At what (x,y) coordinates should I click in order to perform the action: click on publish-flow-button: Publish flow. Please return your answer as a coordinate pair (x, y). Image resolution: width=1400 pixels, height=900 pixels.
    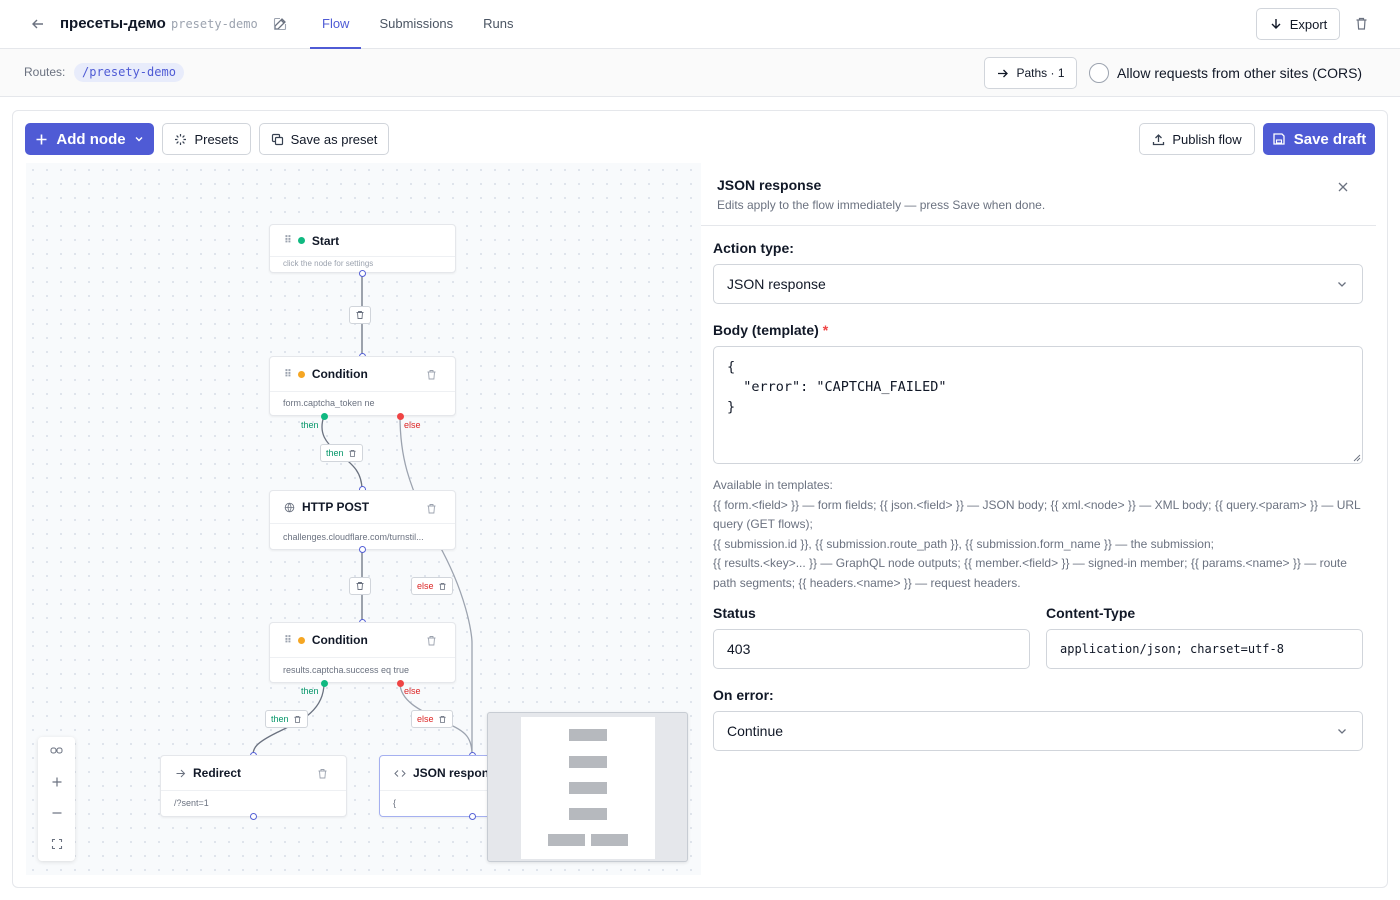
    Looking at the image, I should click on (1197, 139).